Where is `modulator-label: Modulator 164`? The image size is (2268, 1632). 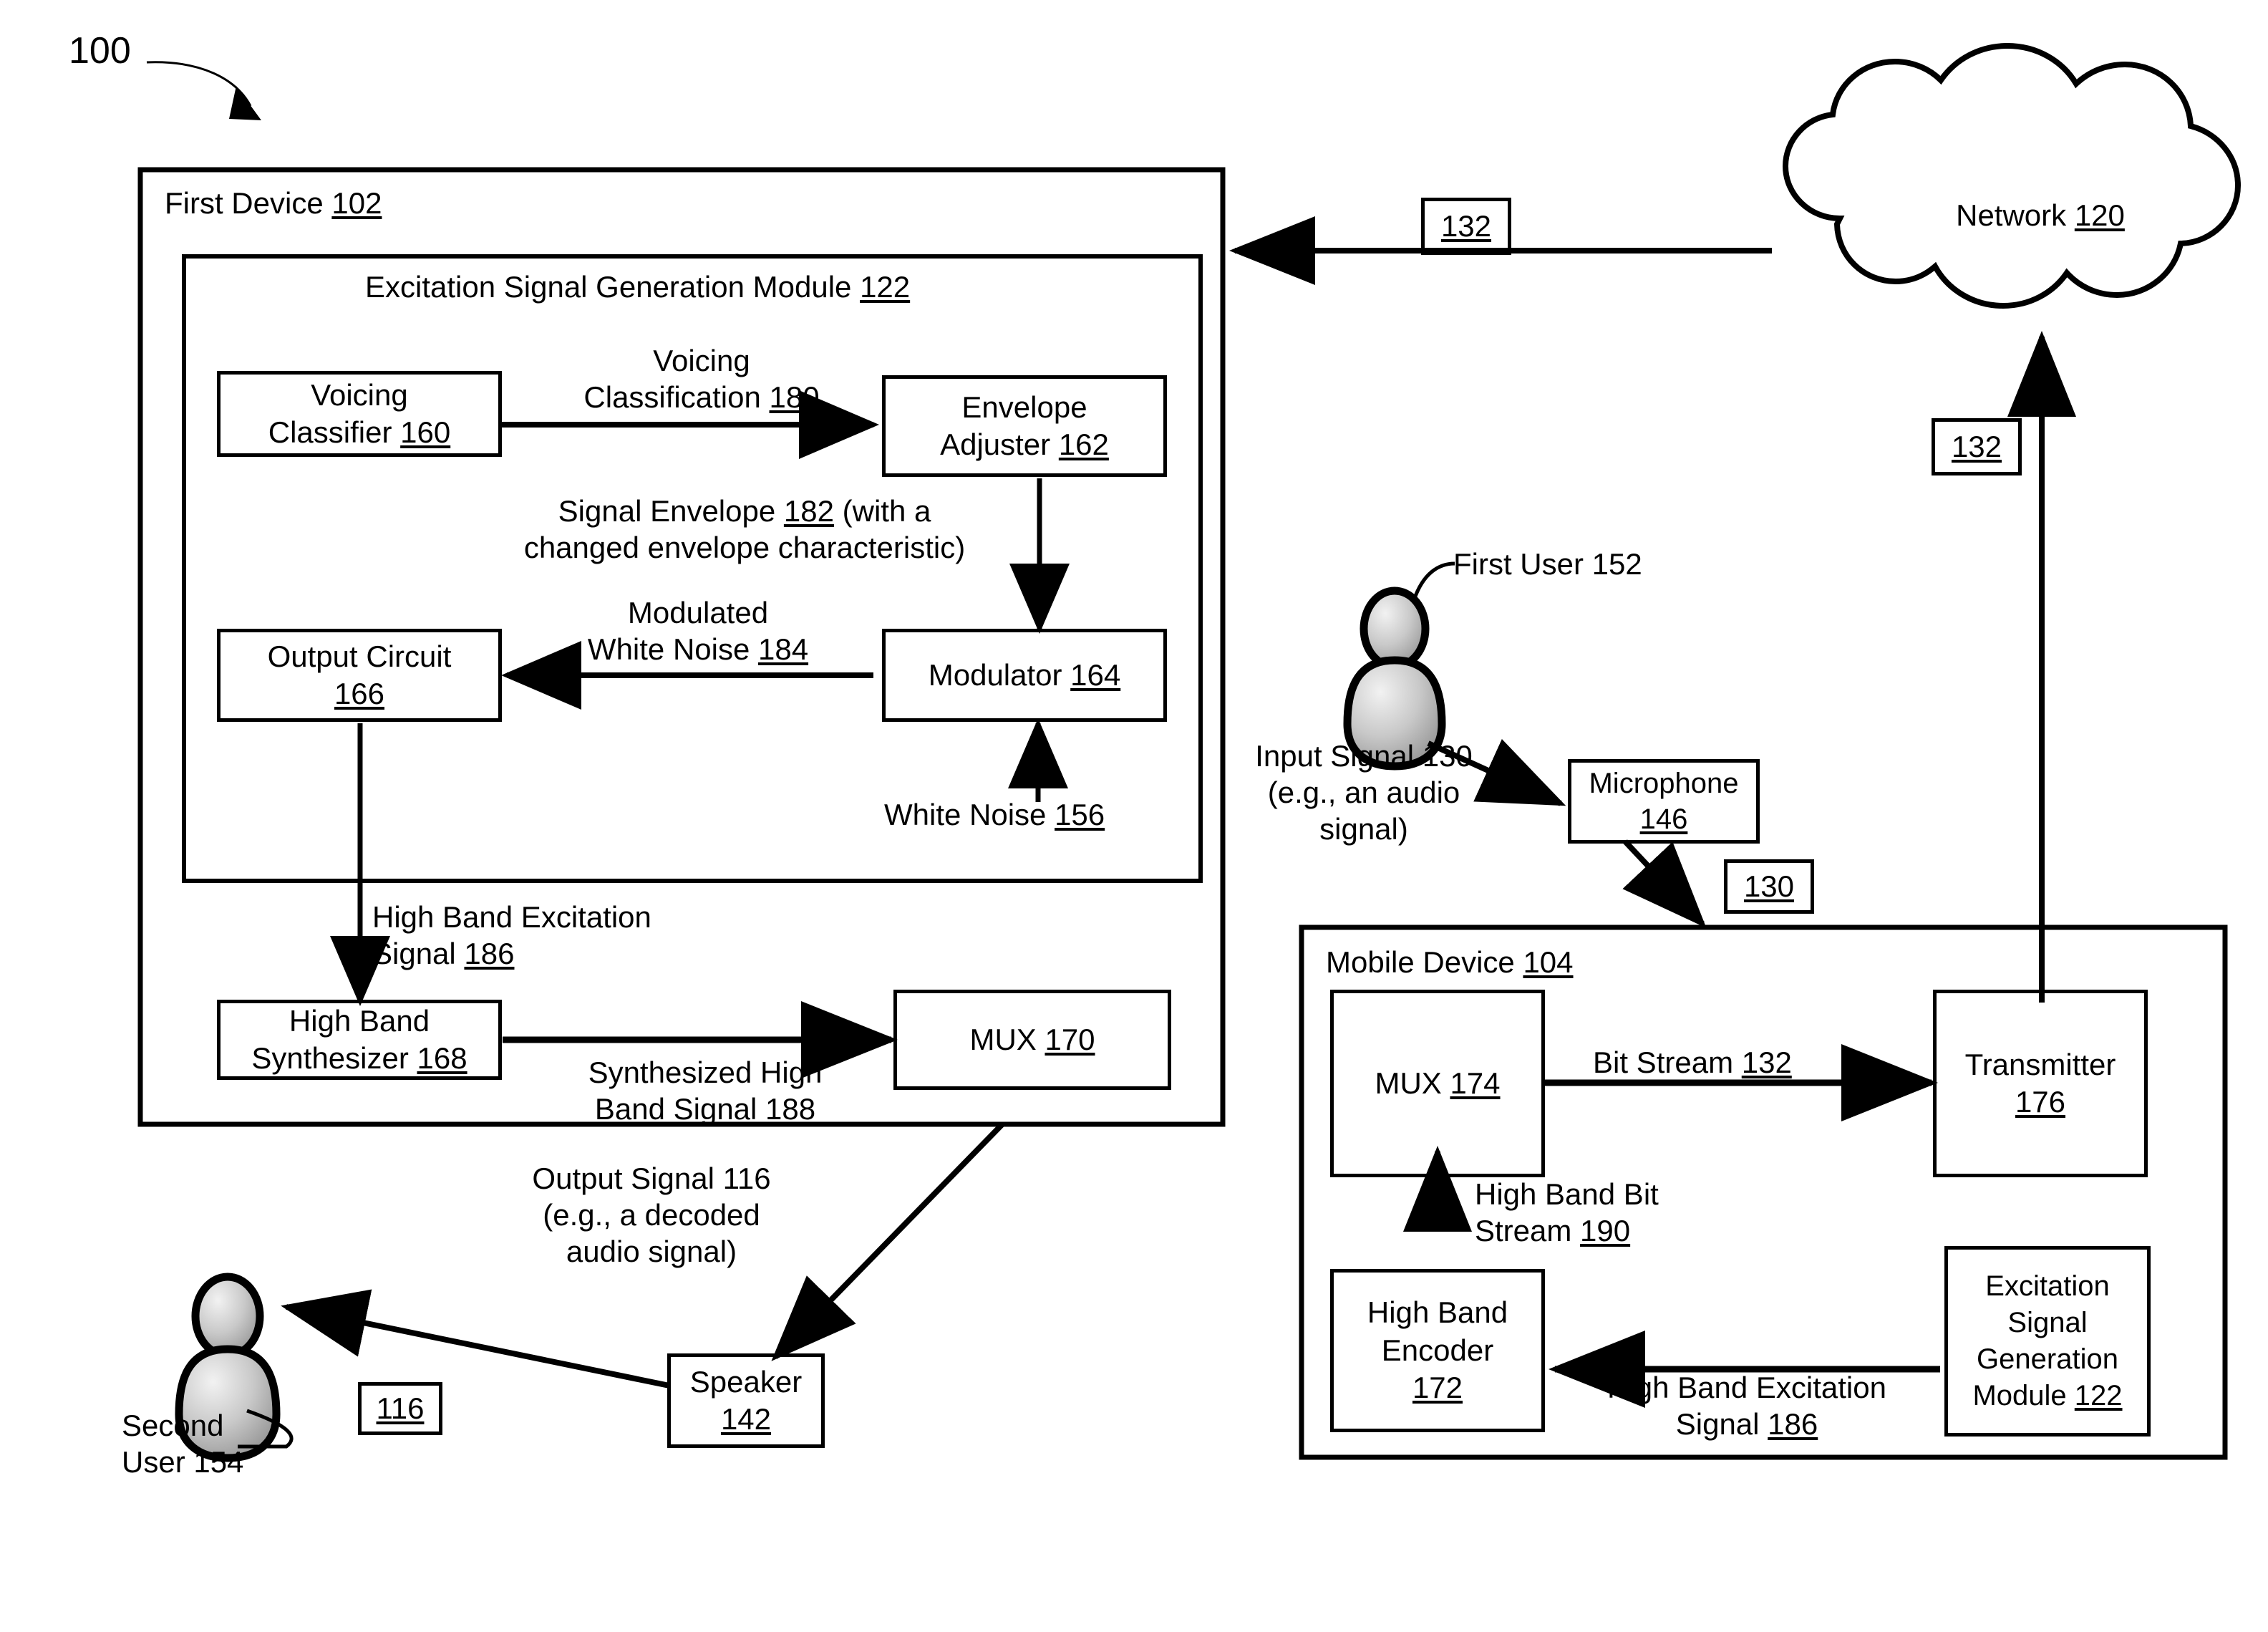
modulator-label: Modulator 164 is located at coordinates (1024, 674).